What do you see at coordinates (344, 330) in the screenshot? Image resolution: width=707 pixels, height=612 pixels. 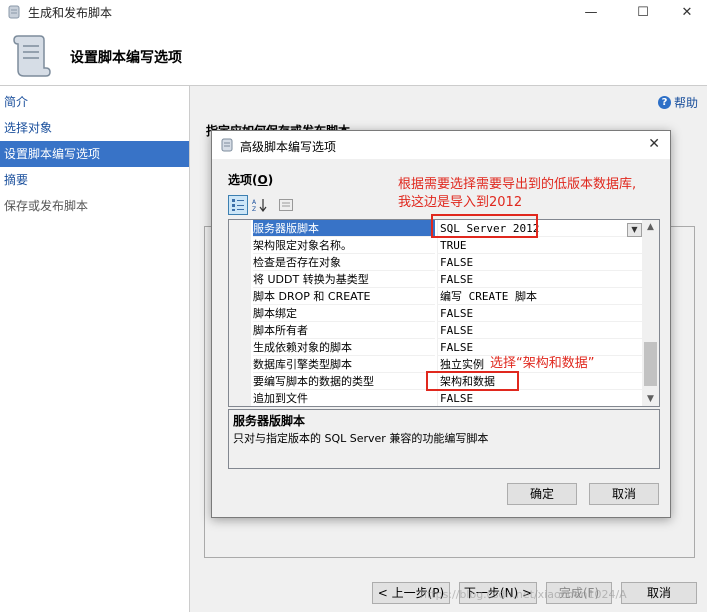 I see `property-name: 脚本所有者` at bounding box center [344, 330].